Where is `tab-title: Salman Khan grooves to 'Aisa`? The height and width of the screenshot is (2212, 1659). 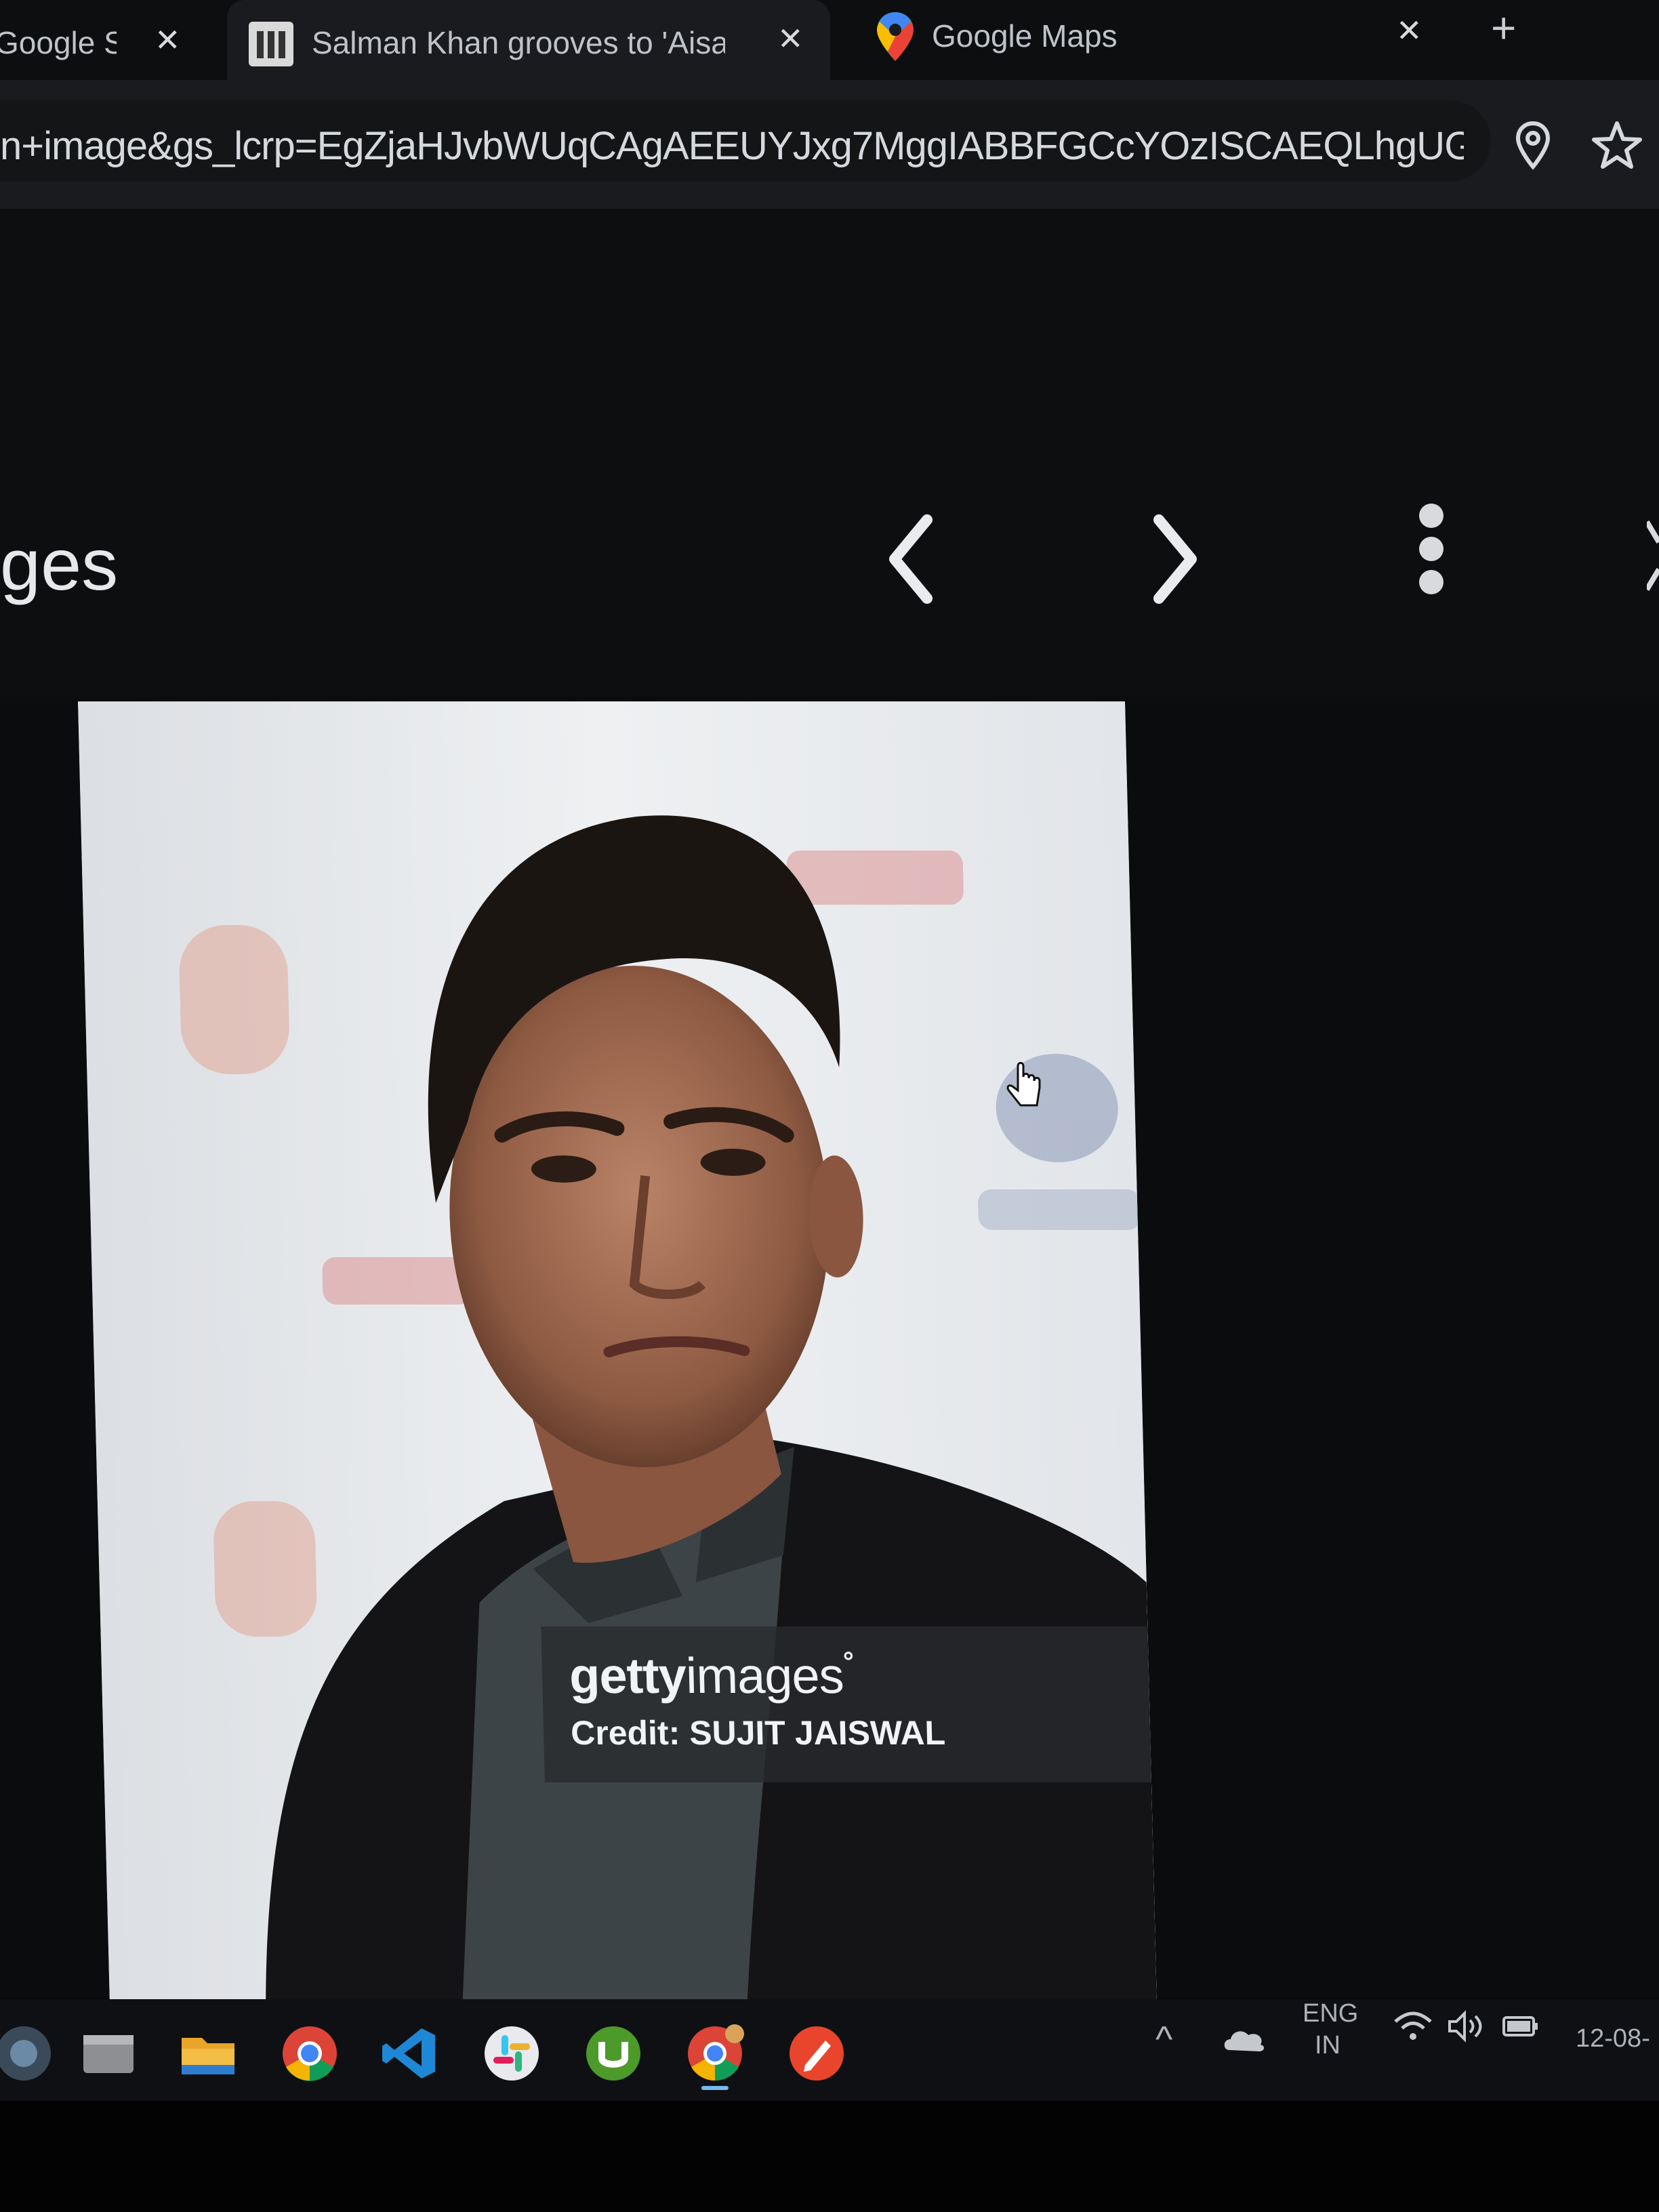
tab-title: Salman Khan grooves to 'Aisa is located at coordinates (518, 42).